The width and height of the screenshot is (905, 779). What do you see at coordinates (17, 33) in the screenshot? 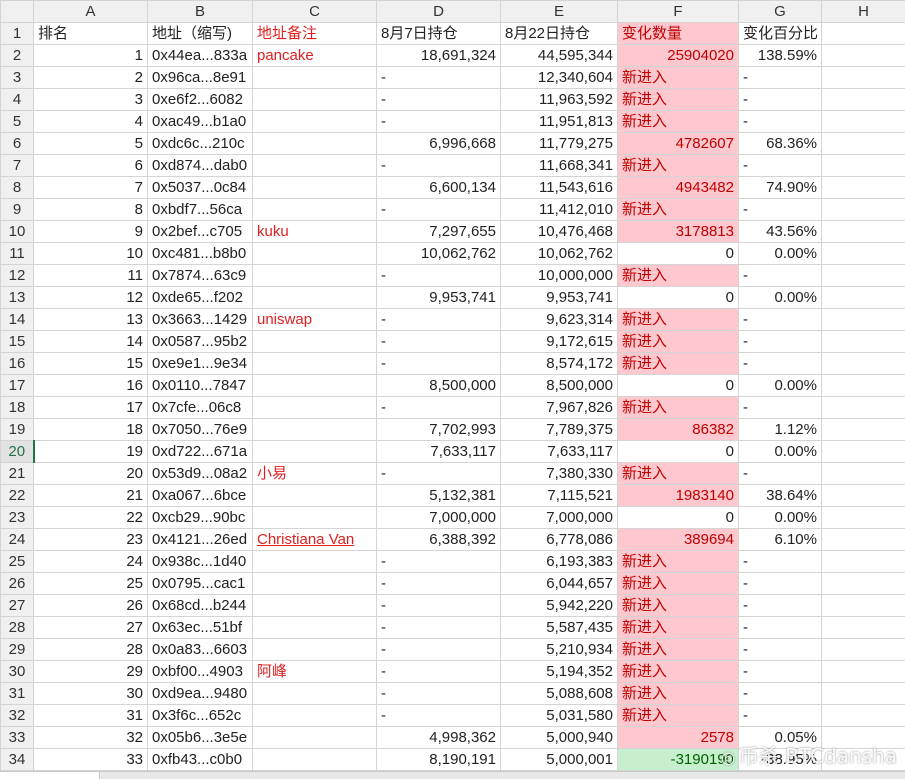
I see `row-header: 1` at bounding box center [17, 33].